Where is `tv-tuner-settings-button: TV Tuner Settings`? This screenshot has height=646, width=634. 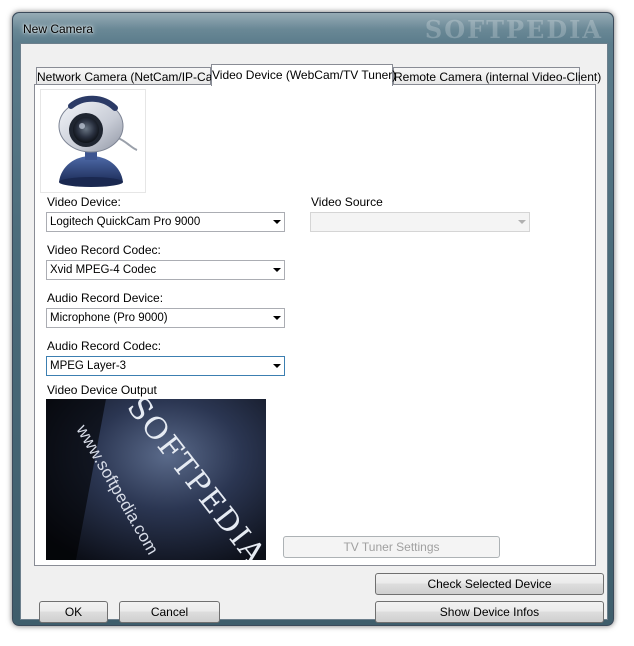 tv-tuner-settings-button: TV Tuner Settings is located at coordinates (391, 547).